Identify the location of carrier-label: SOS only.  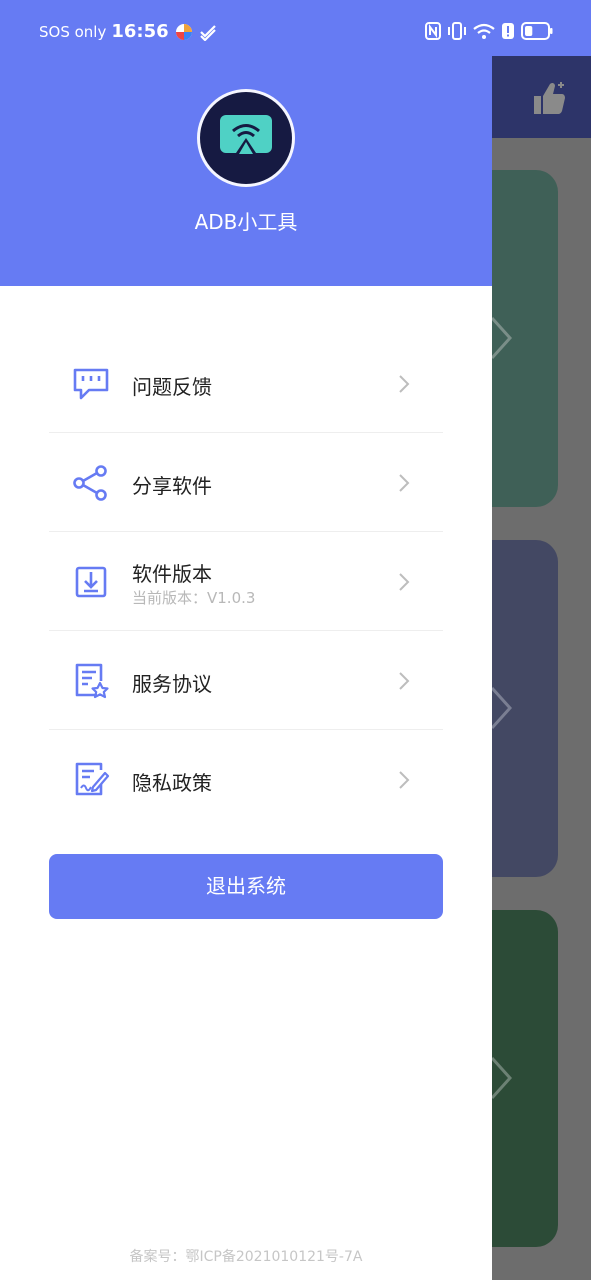
(73, 31).